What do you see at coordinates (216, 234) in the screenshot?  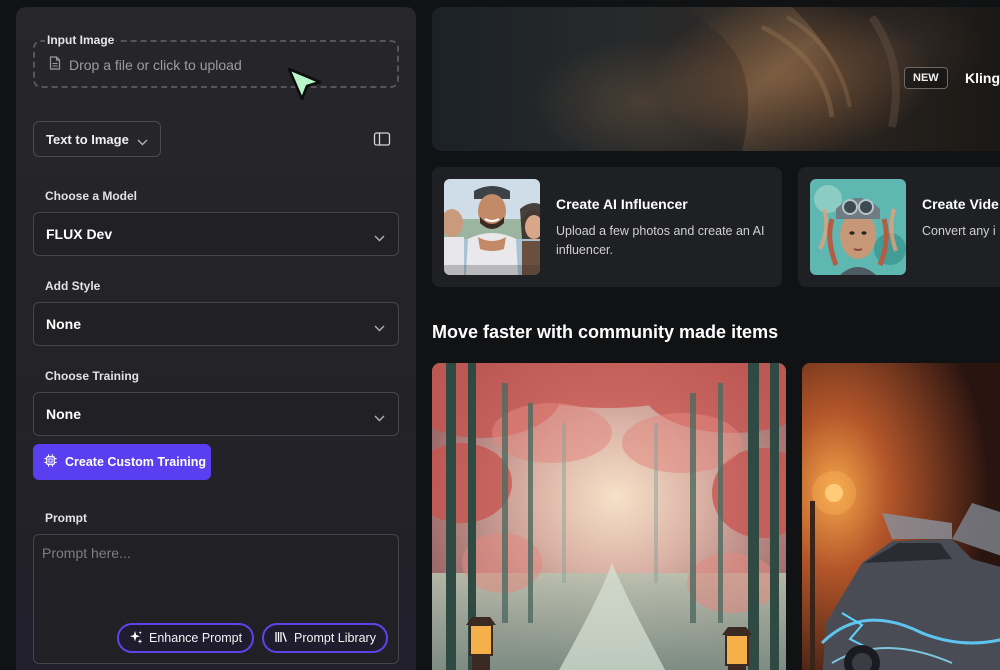 I see `model-select: FLUX Dev` at bounding box center [216, 234].